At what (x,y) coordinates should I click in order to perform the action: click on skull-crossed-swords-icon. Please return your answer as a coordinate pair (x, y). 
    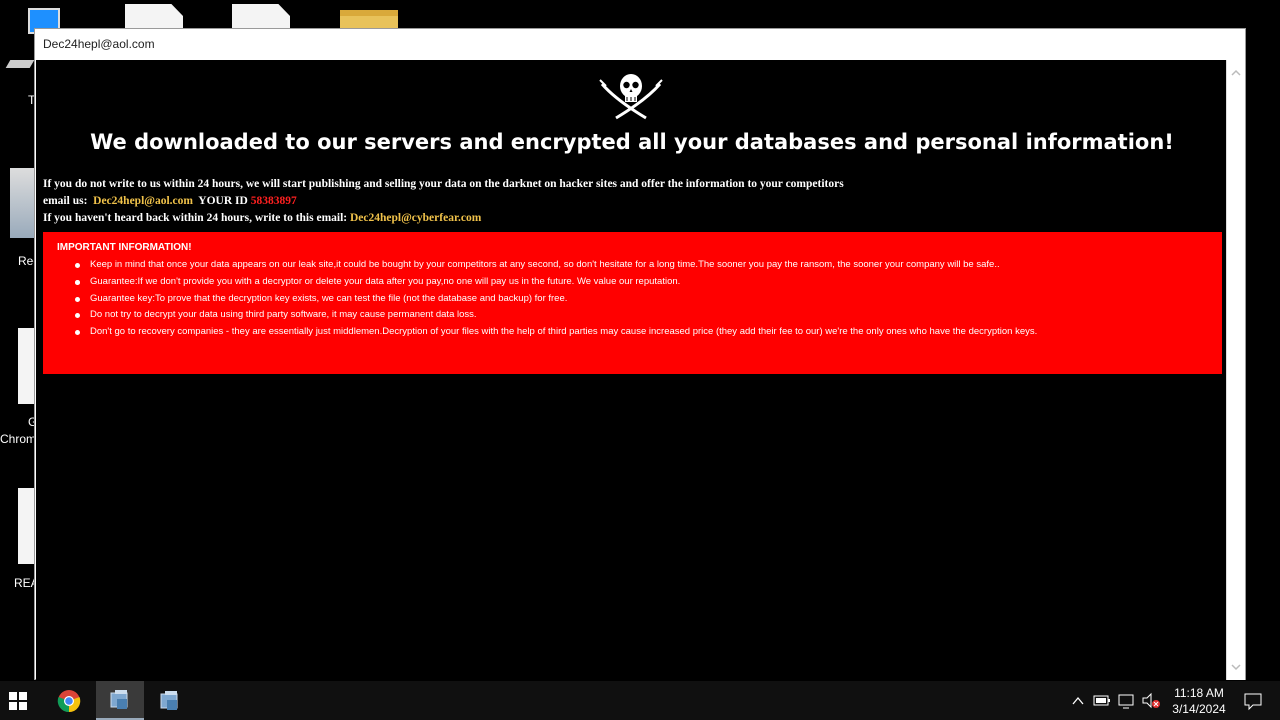
    Looking at the image, I should click on (631, 97).